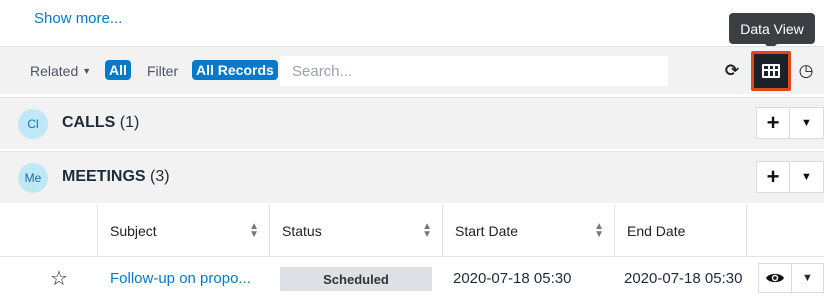 The height and width of the screenshot is (298, 824). I want to click on related-dropdown: Related ▼, so click(60, 71).